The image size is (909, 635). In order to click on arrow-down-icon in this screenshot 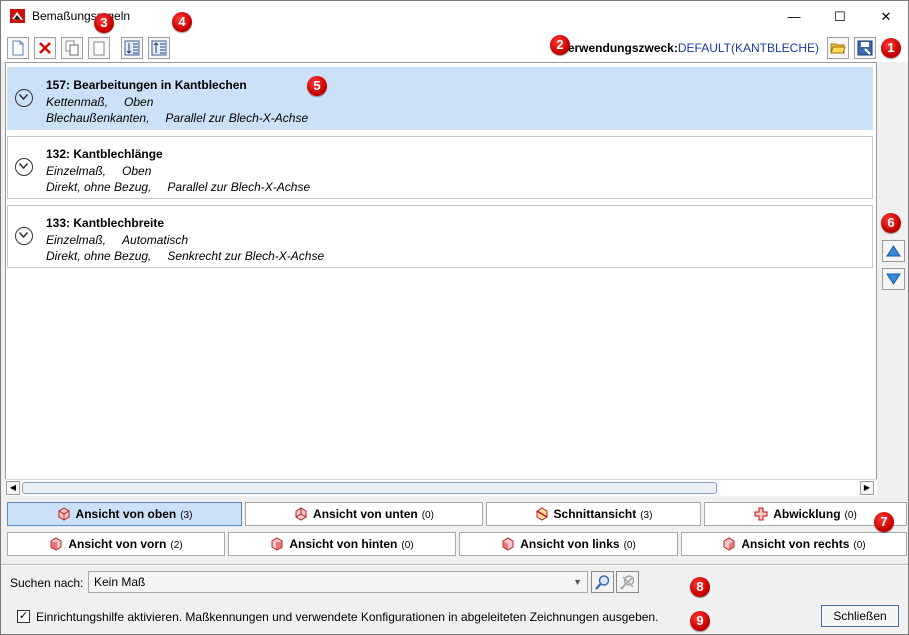, I will do `click(893, 279)`.